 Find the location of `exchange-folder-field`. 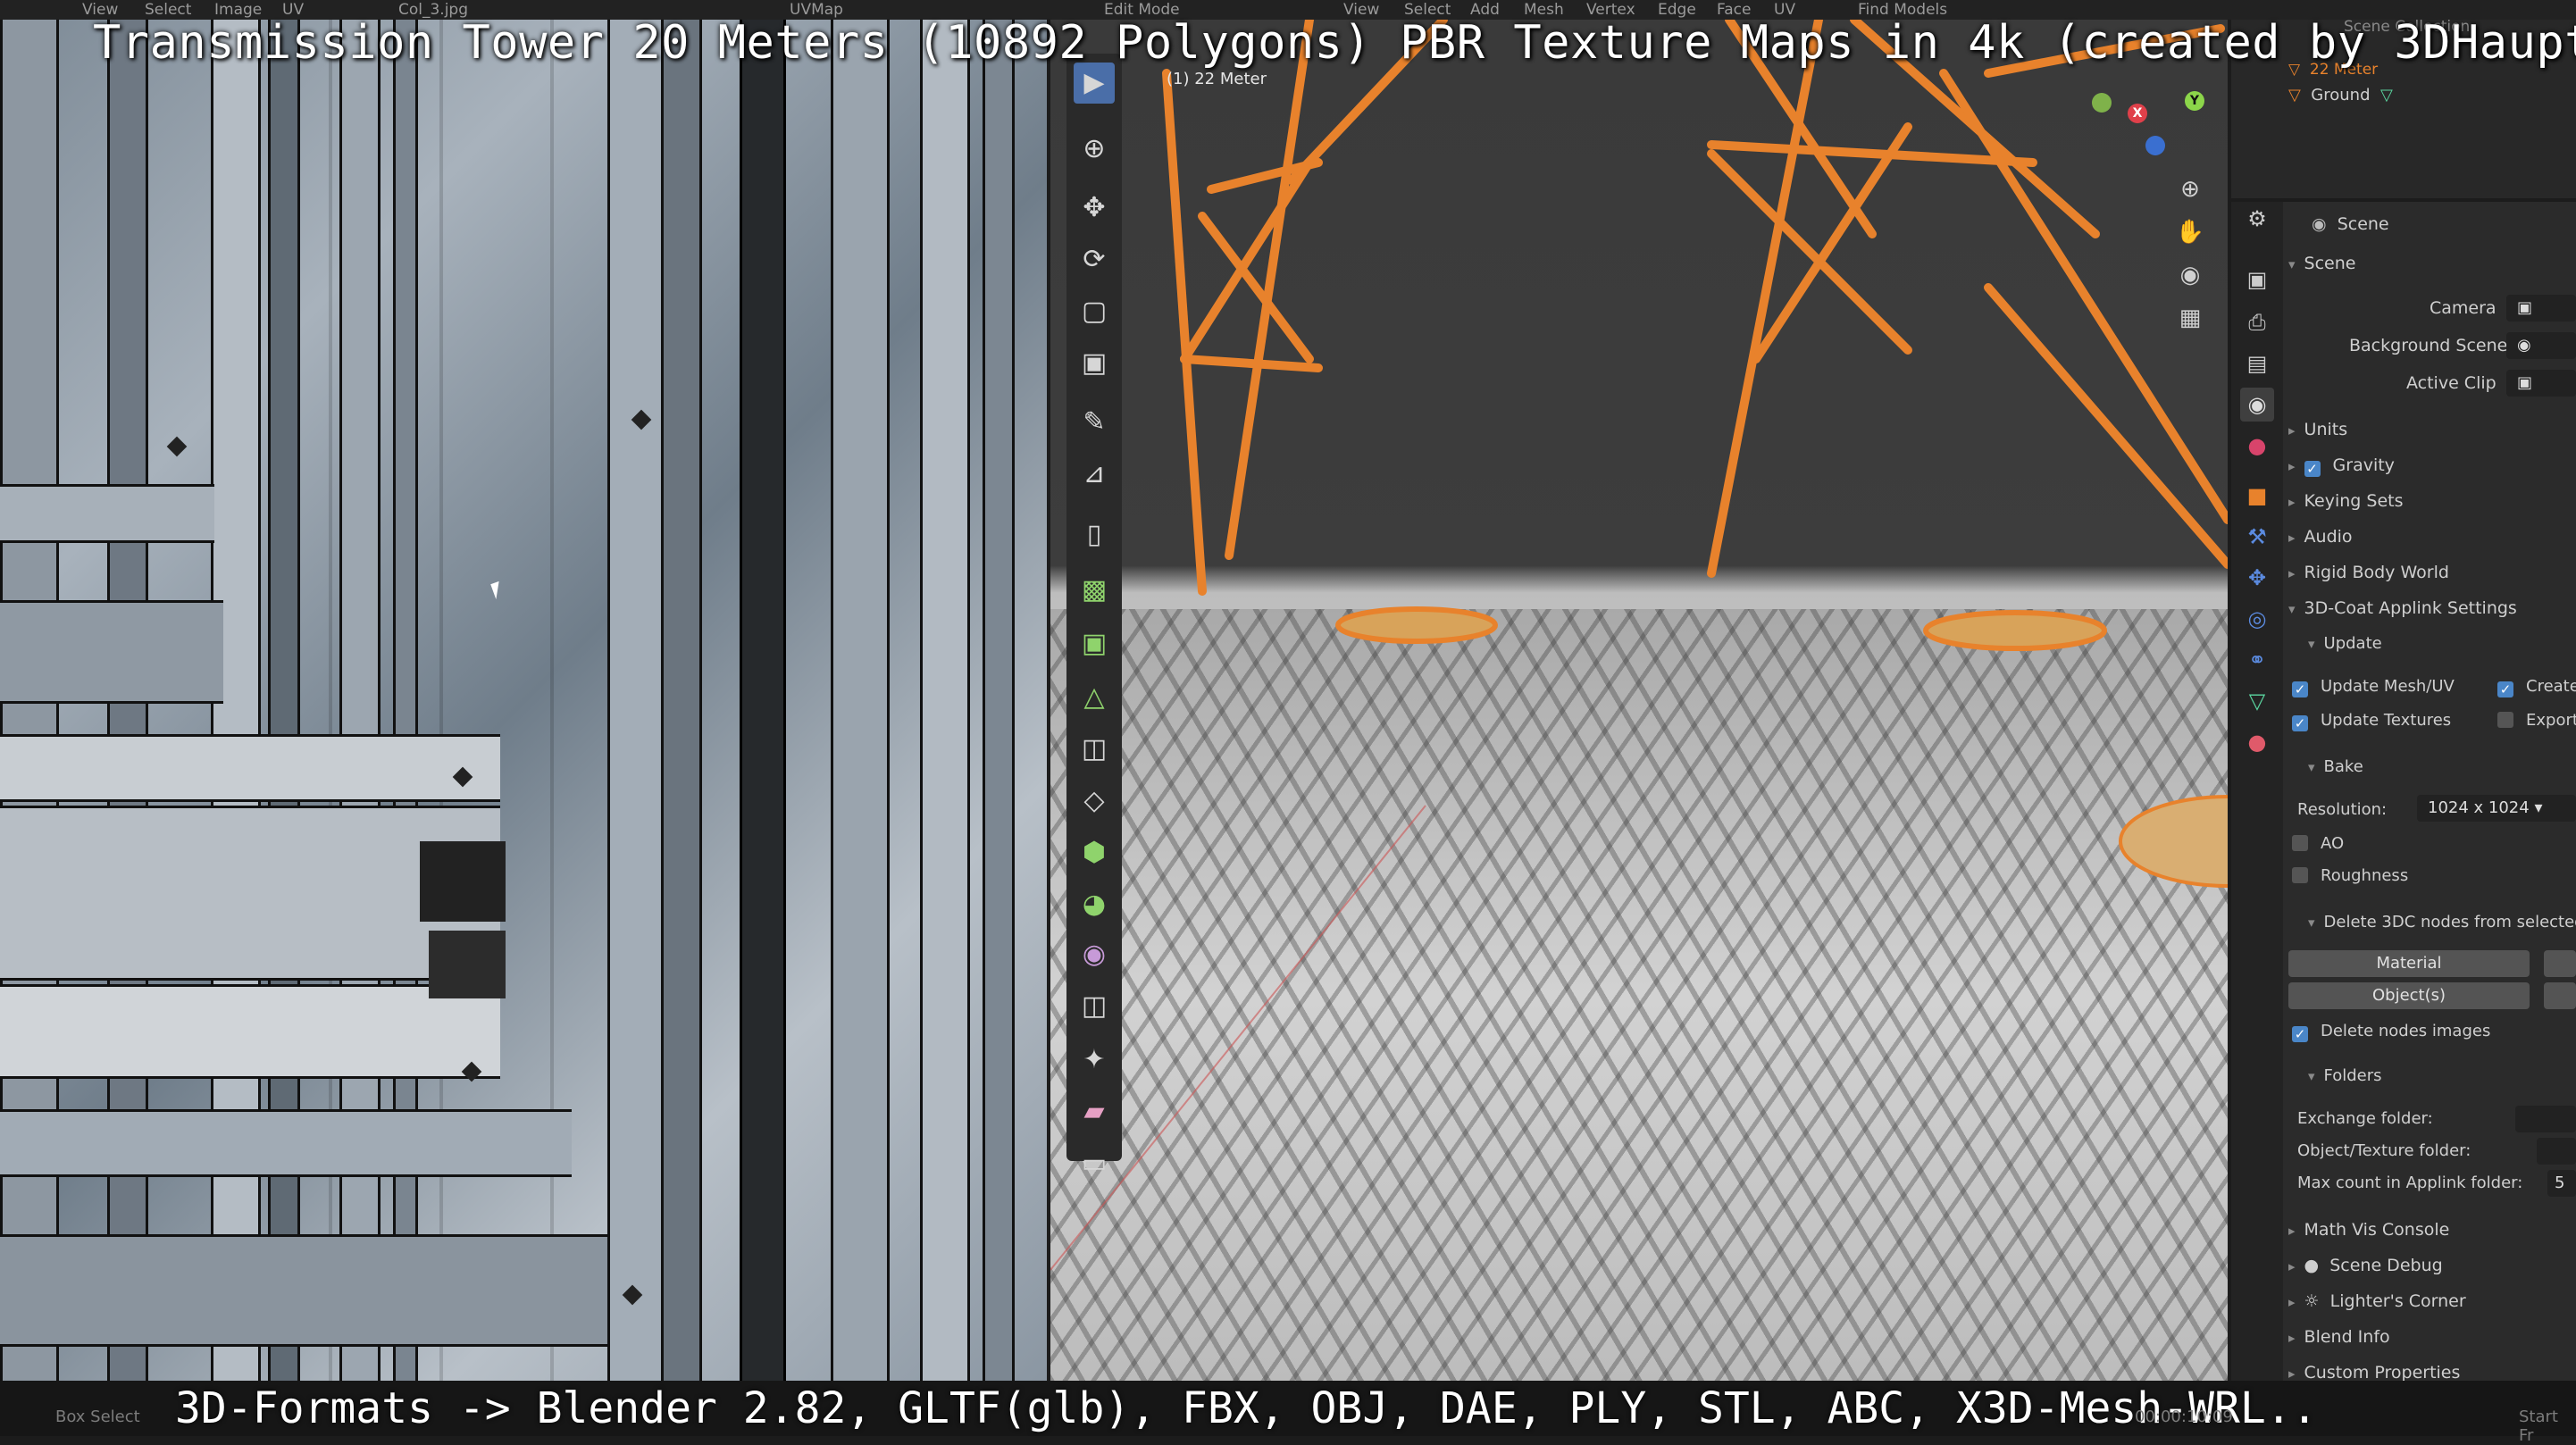

exchange-folder-field is located at coordinates (2546, 1119).